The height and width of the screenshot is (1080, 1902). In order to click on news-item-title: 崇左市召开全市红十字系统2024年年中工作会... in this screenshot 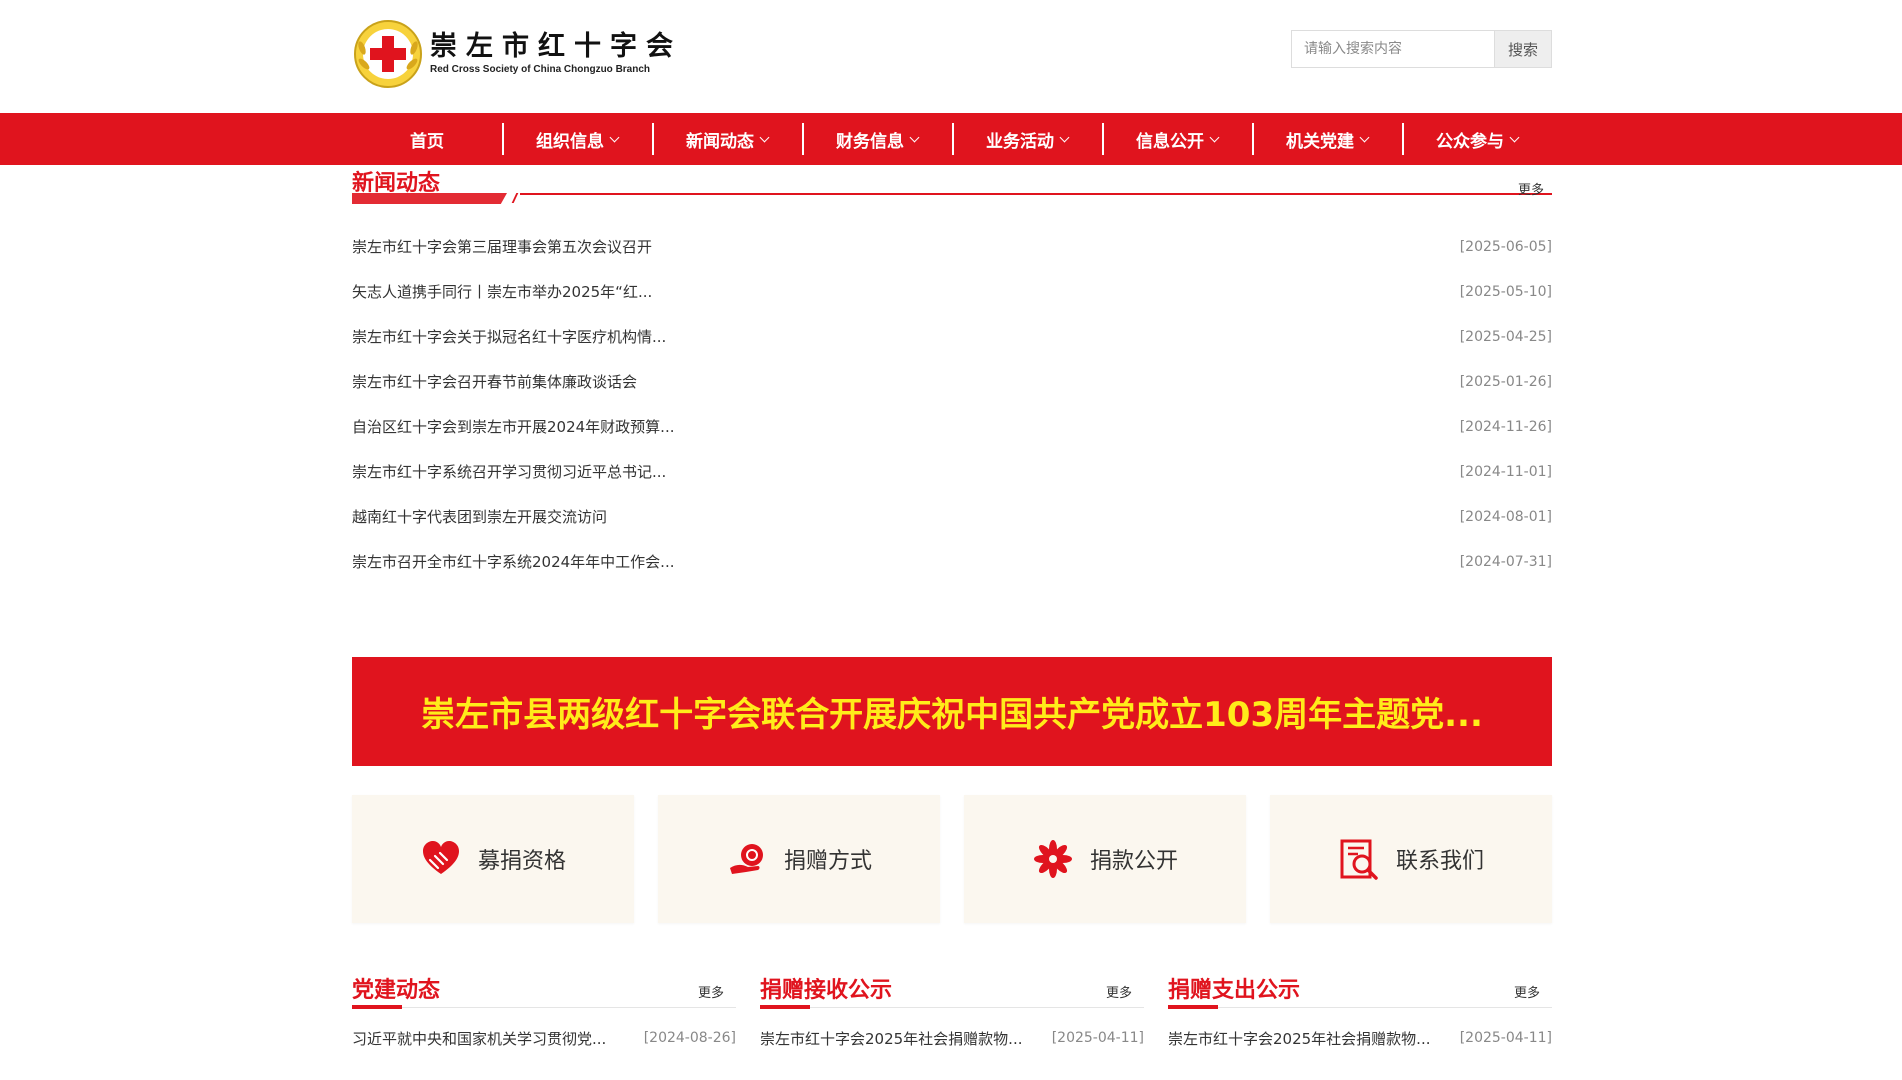, I will do `click(513, 562)`.